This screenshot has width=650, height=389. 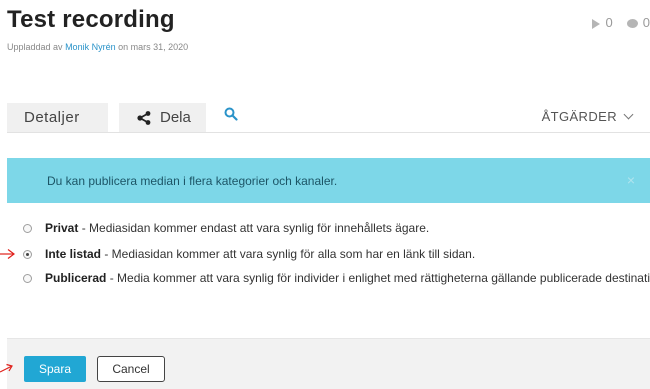 I want to click on chevron-down-icon, so click(x=628, y=114).